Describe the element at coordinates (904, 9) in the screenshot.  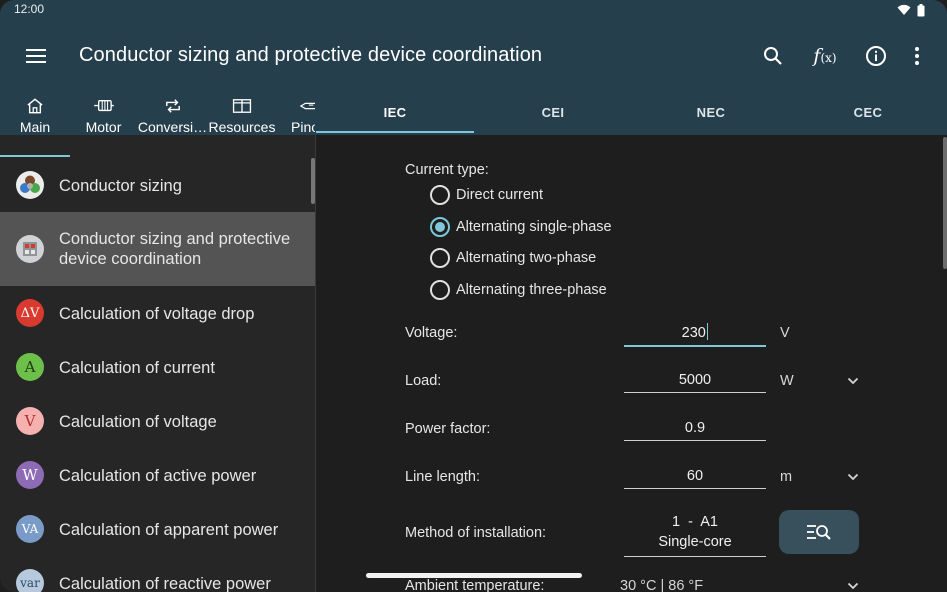
I see `wifi-icon` at that location.